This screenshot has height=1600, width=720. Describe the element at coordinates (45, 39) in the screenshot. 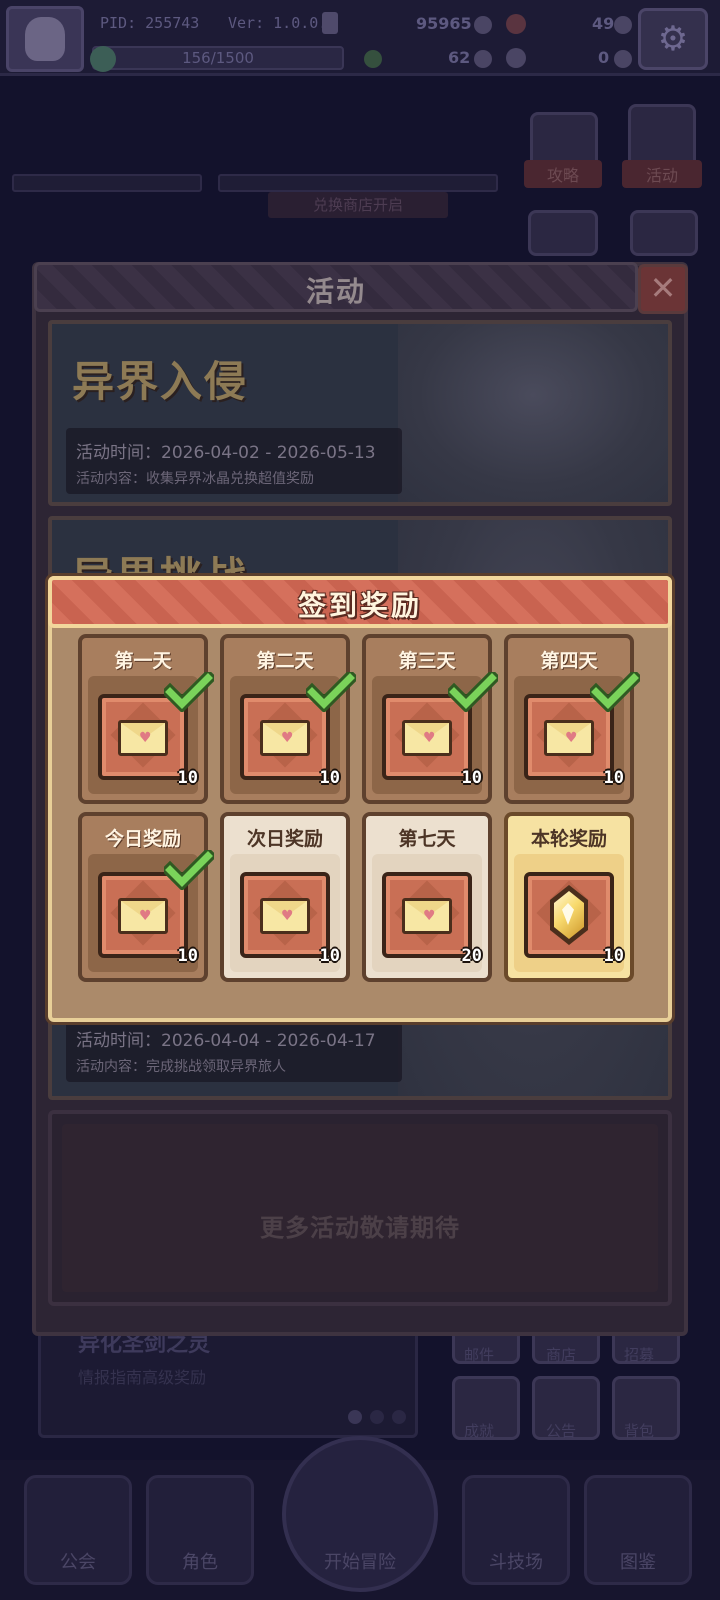

I see `player-avatar` at that location.